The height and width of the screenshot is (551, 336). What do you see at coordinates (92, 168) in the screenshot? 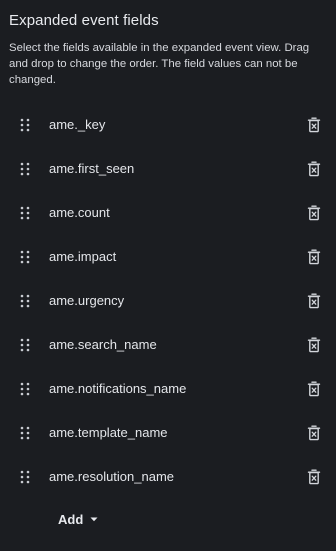
I see `field-label: ame.first_seen` at bounding box center [92, 168].